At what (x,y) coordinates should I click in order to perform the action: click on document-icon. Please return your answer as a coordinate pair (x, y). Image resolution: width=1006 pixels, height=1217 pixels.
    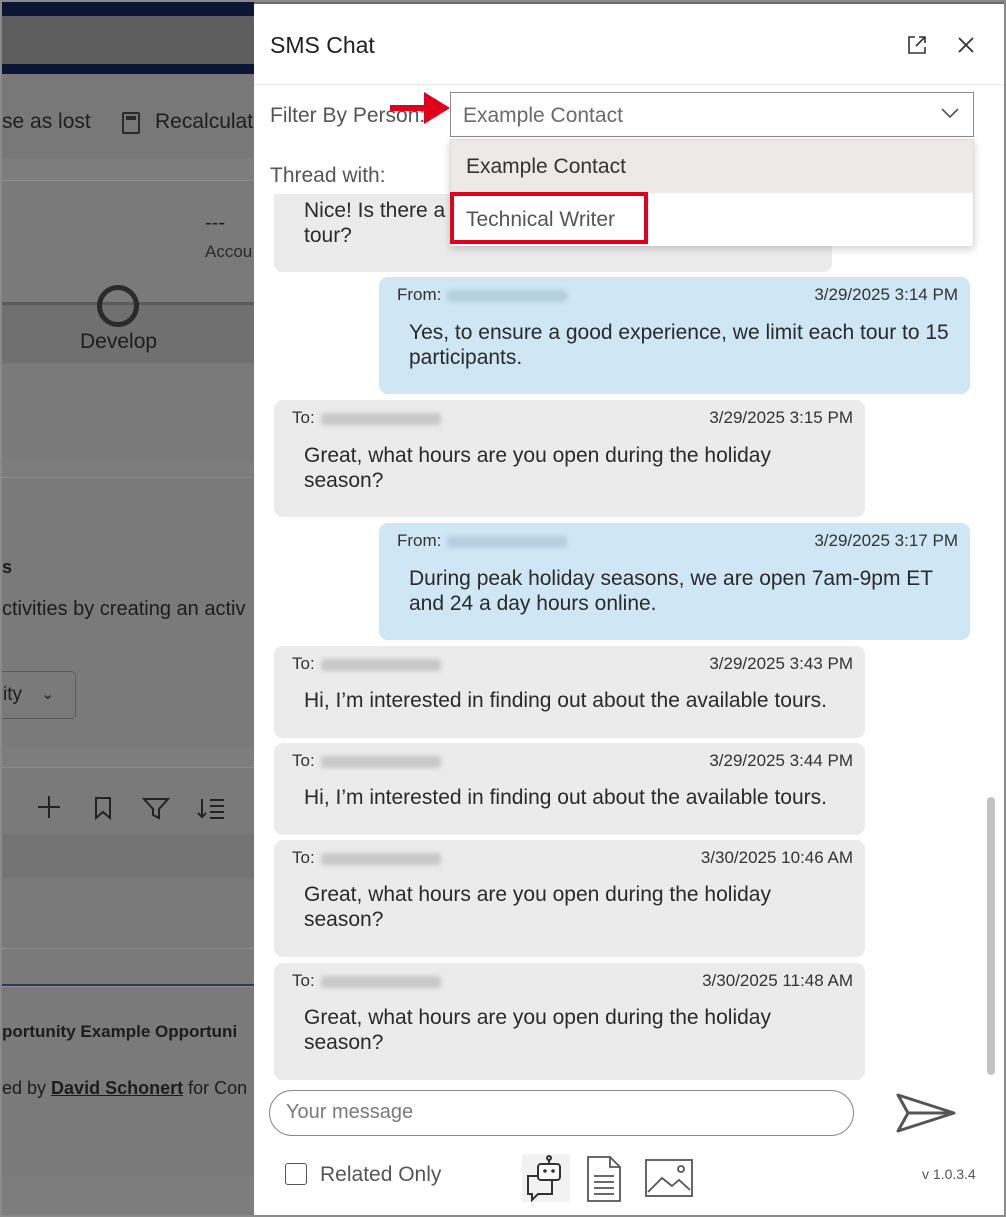
    Looking at the image, I should click on (604, 1179).